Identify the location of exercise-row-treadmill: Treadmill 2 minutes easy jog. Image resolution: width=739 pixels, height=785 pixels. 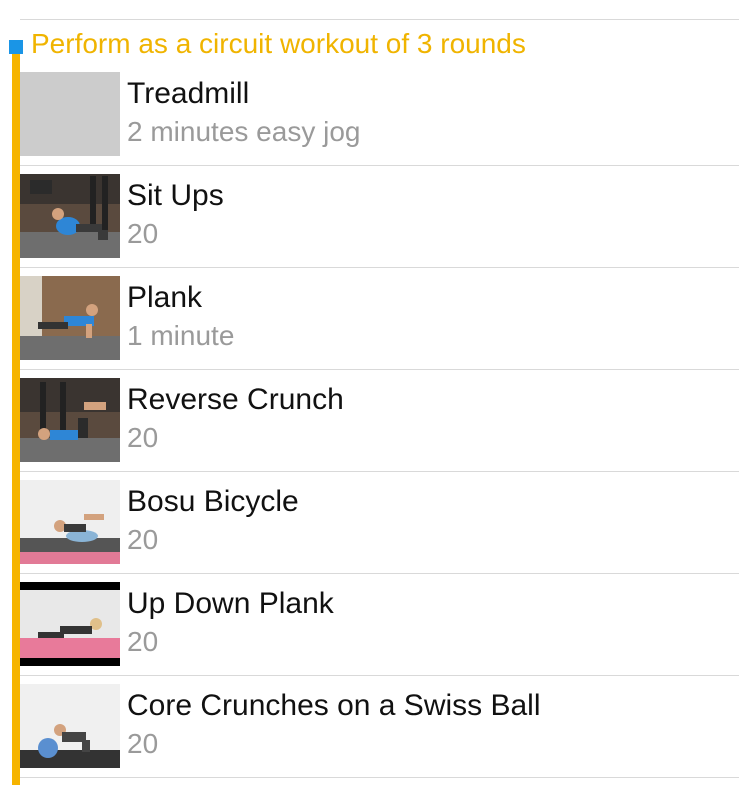
(379, 121).